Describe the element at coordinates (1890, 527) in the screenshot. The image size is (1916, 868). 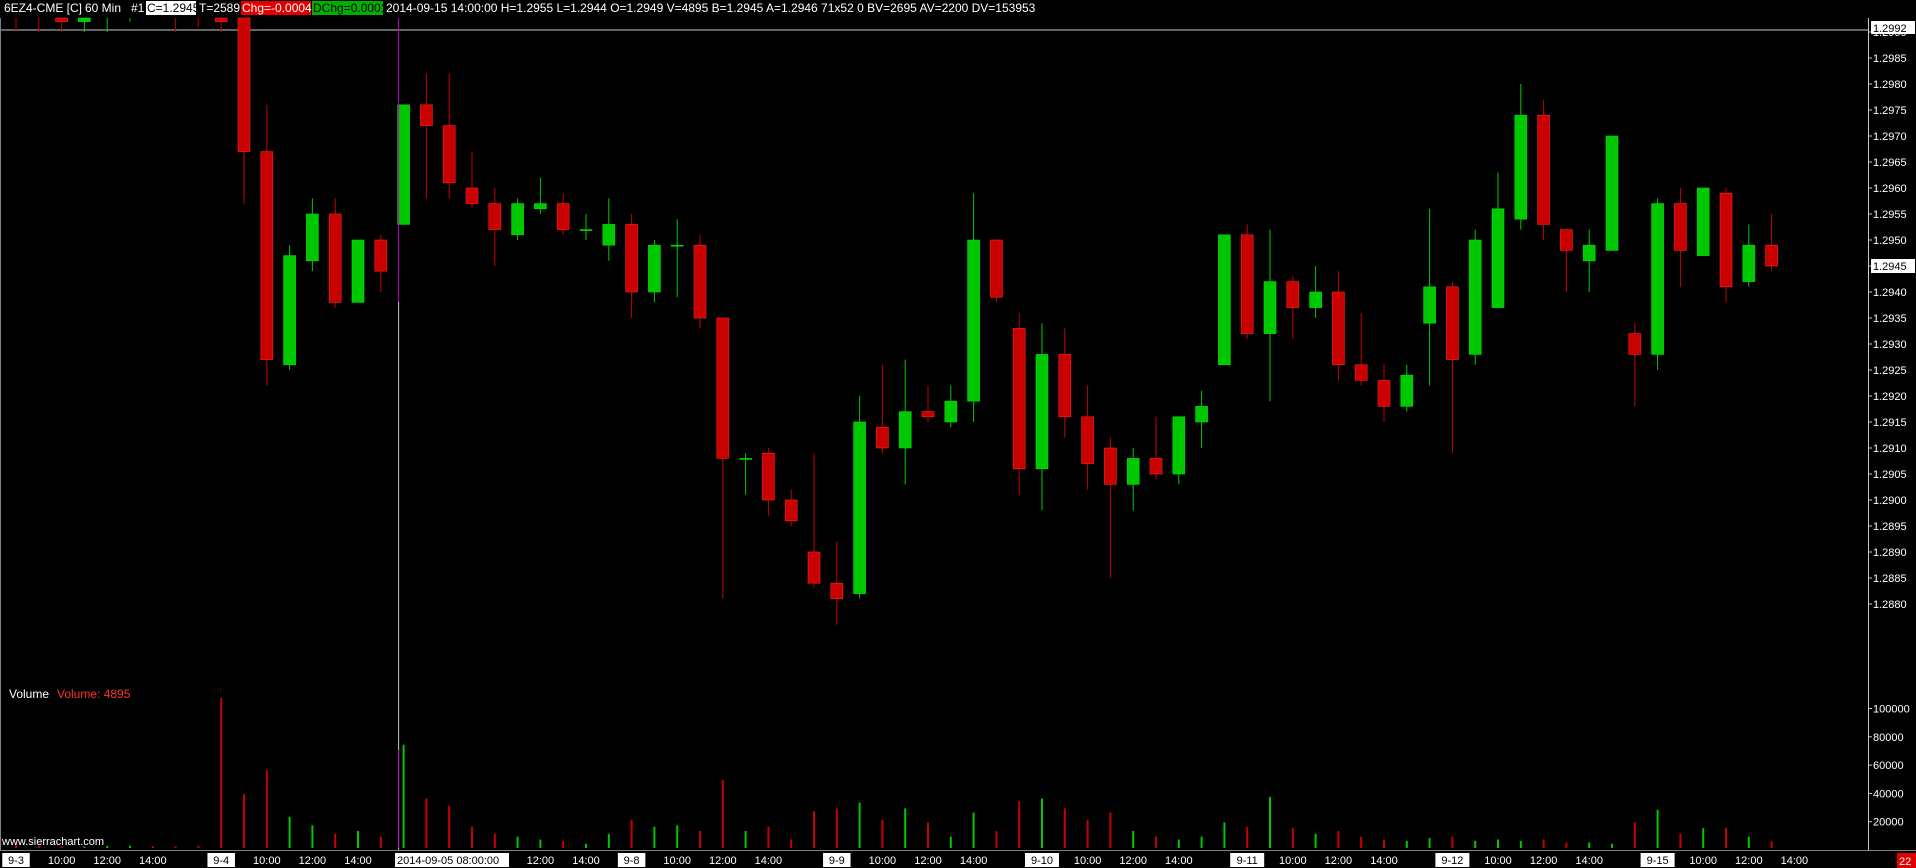
I see `price-tick-label: 1.2895` at that location.